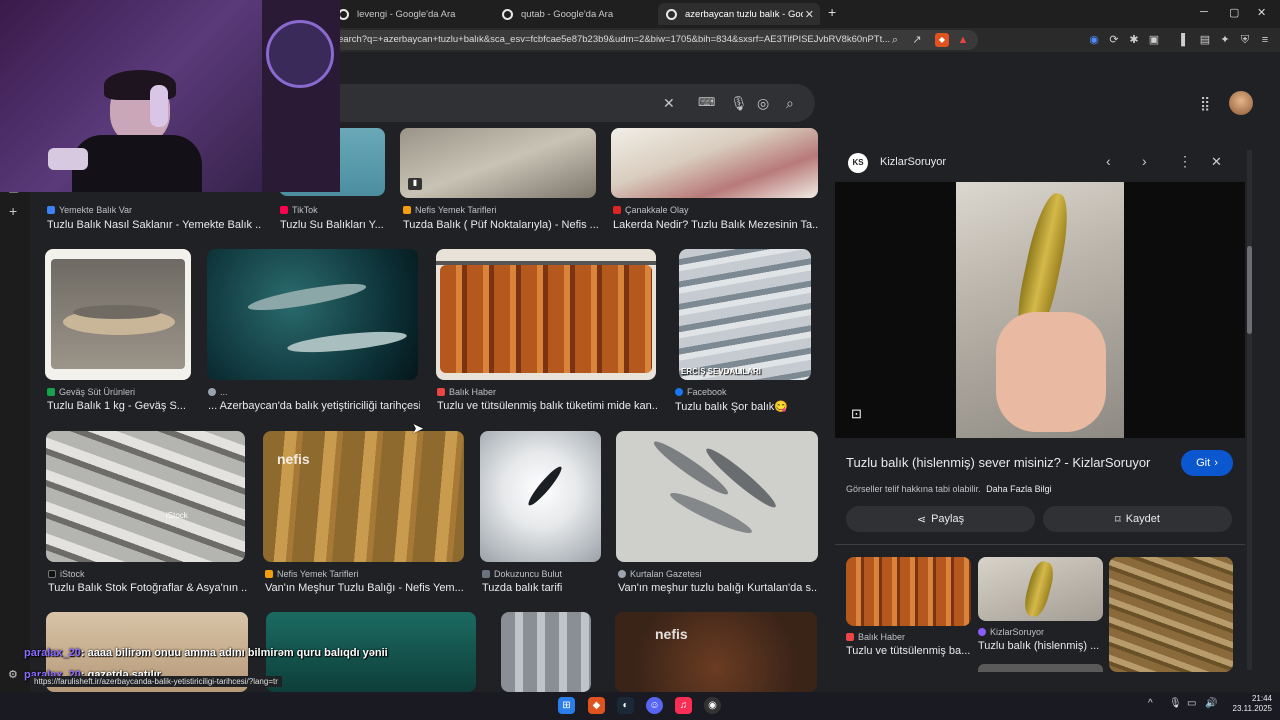  I want to click on music-icon: ♫, so click(683, 705).